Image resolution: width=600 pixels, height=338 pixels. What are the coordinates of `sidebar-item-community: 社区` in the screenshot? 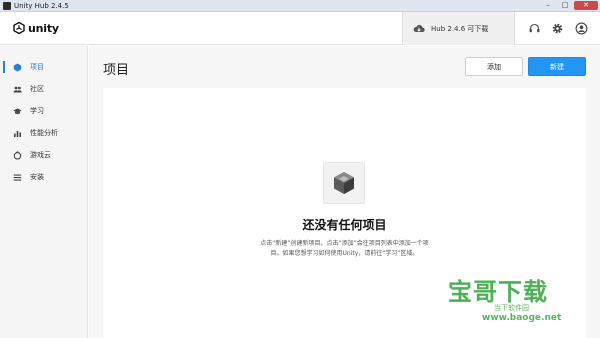 It's located at (44, 89).